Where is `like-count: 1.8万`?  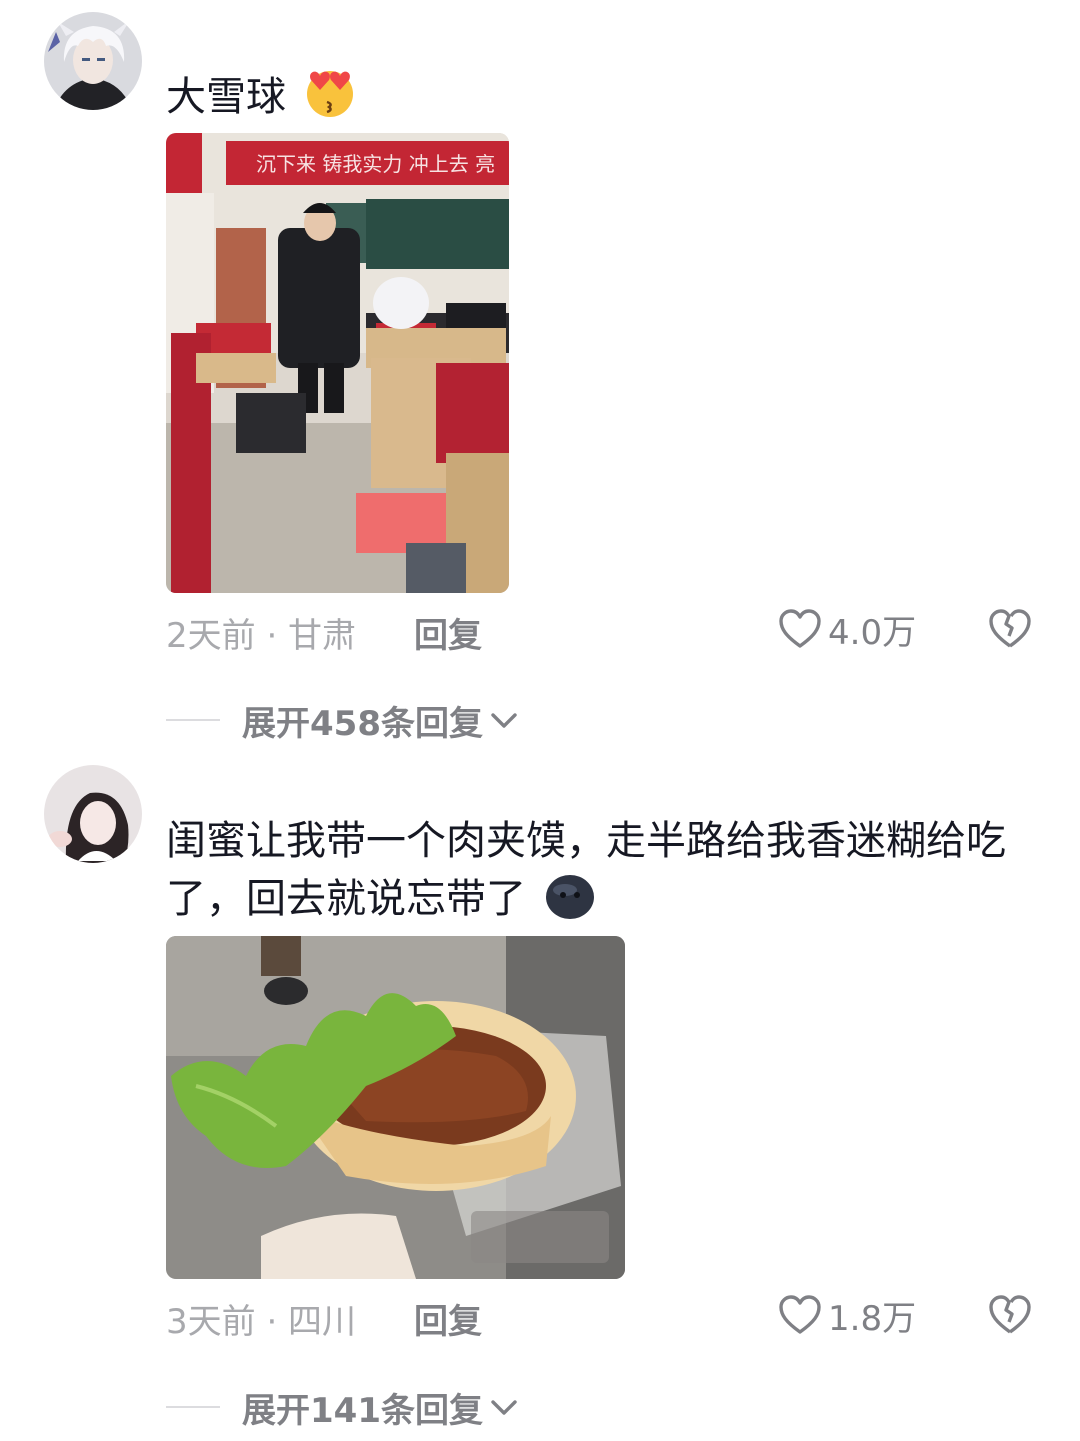 like-count: 1.8万 is located at coordinates (872, 1318).